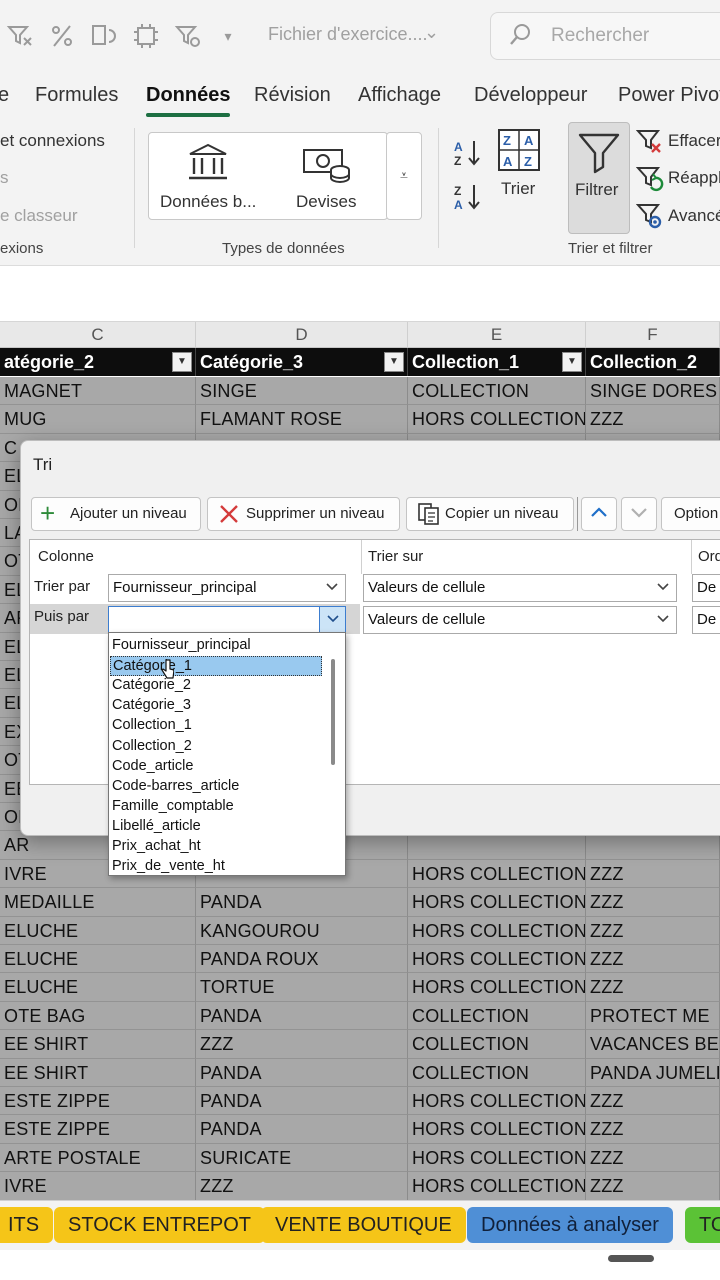 The image size is (720, 1280). I want to click on dropdown-option: Famille_comptable, so click(216, 807).